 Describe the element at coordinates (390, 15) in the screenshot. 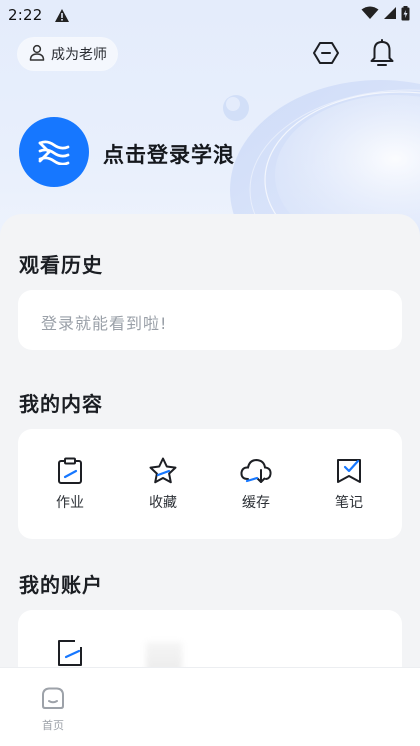

I see `signal-icon` at that location.